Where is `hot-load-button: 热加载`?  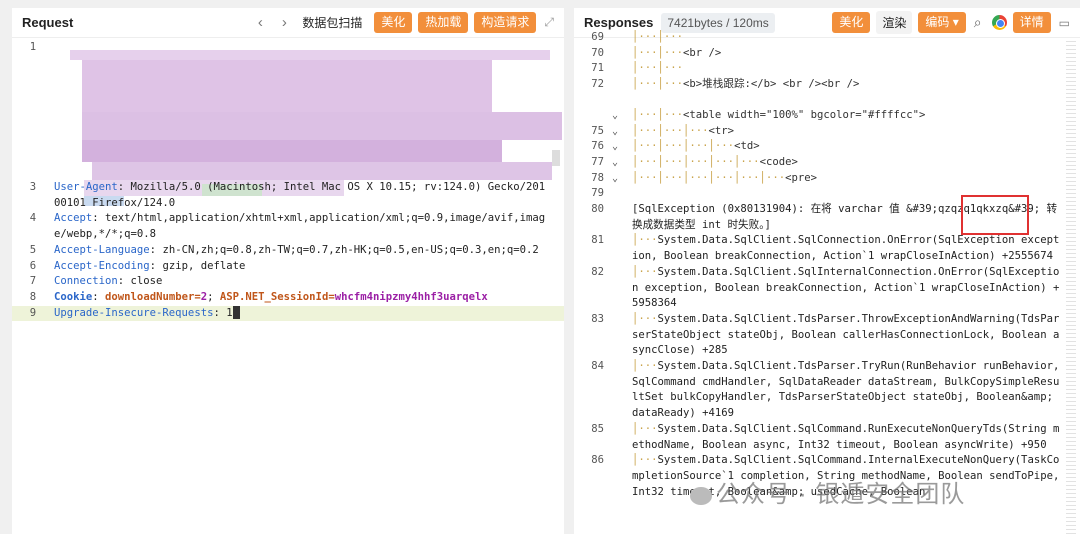 hot-load-button: 热加载 is located at coordinates (443, 22).